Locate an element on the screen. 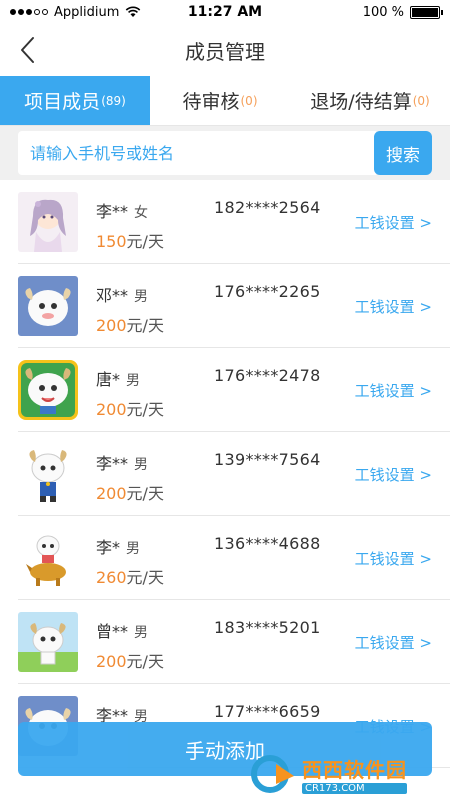  member-name-line: 唐* 男 is located at coordinates (118, 378).